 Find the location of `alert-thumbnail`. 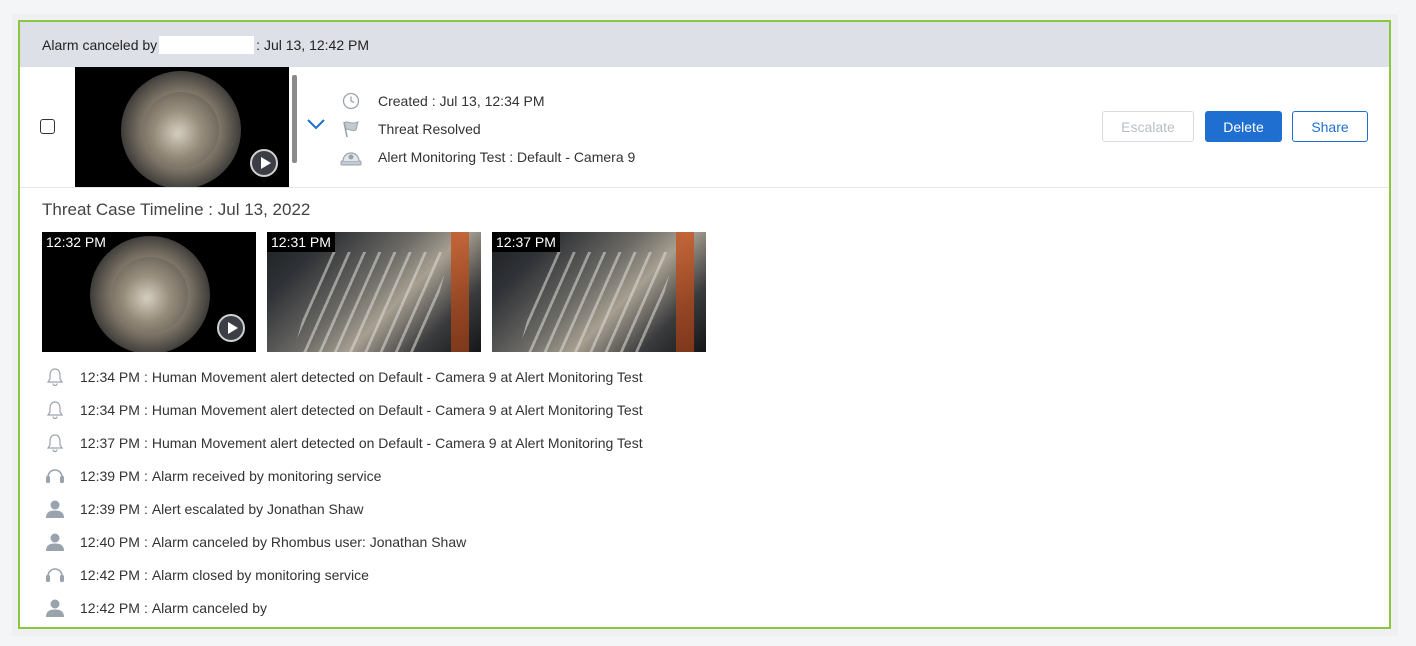

alert-thumbnail is located at coordinates (182, 127).